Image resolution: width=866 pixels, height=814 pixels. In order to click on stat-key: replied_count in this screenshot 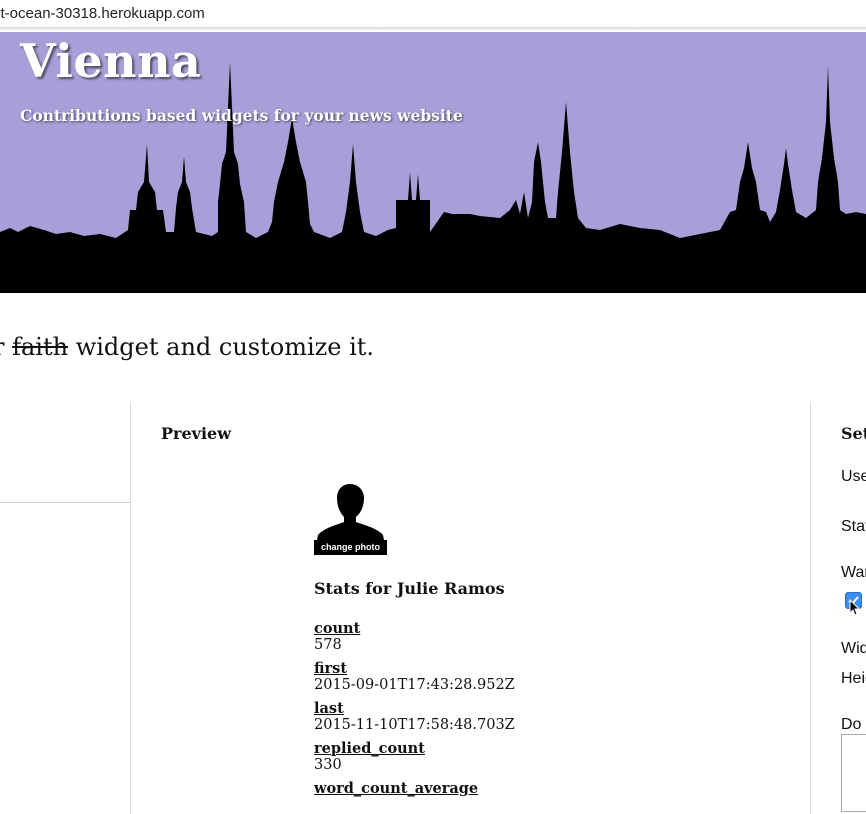, I will do `click(369, 748)`.